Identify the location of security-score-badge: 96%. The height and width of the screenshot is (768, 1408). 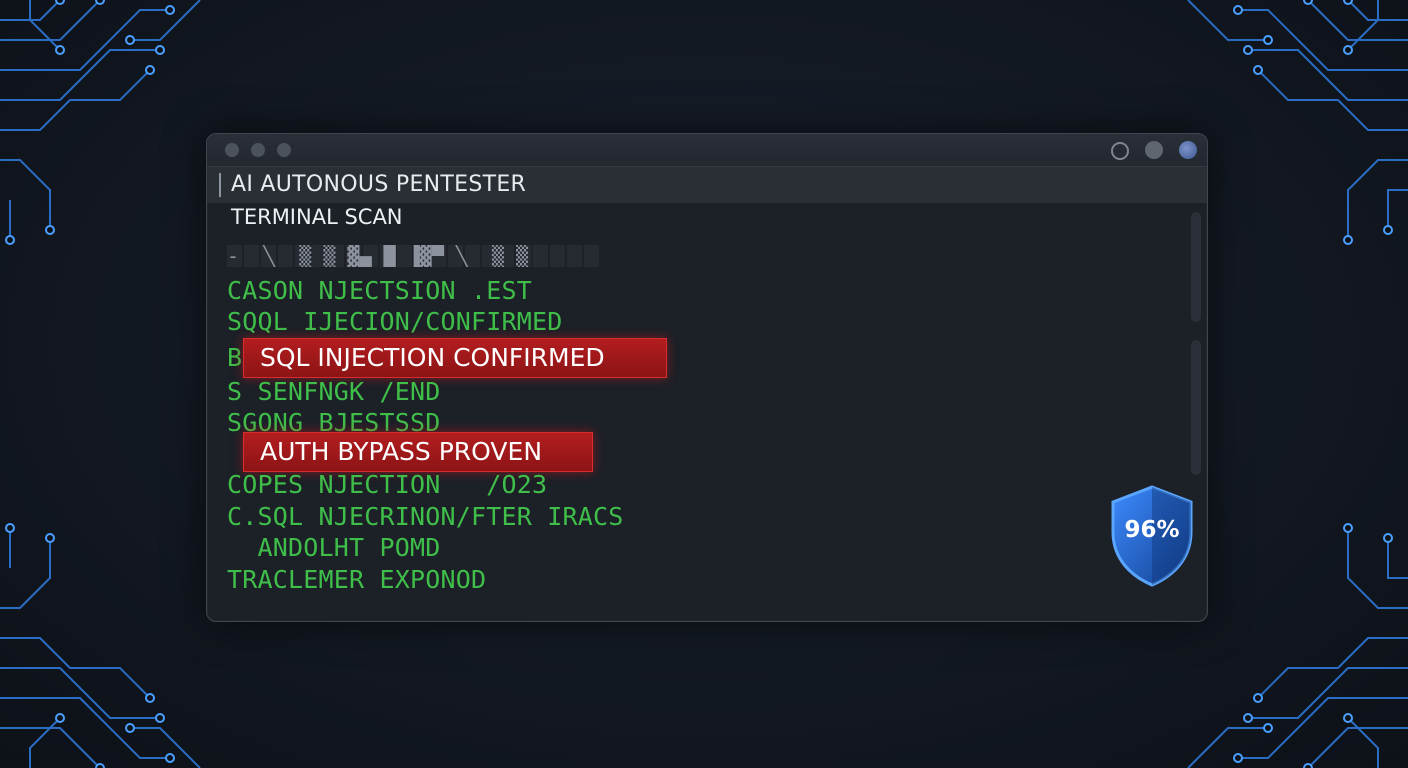
(1152, 536).